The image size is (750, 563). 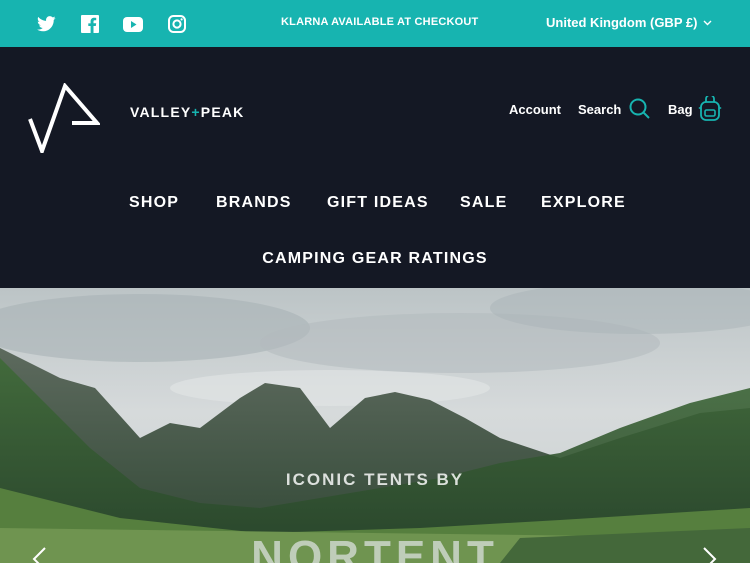 I want to click on region-selector: United Kingdom (GBP £), so click(x=629, y=22).